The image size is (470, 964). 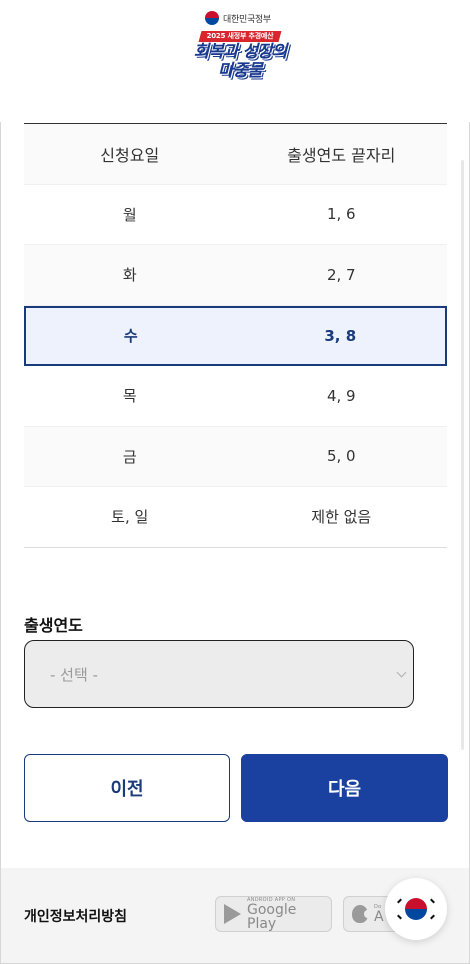 I want to click on korea-flag-icon, so click(x=416, y=909).